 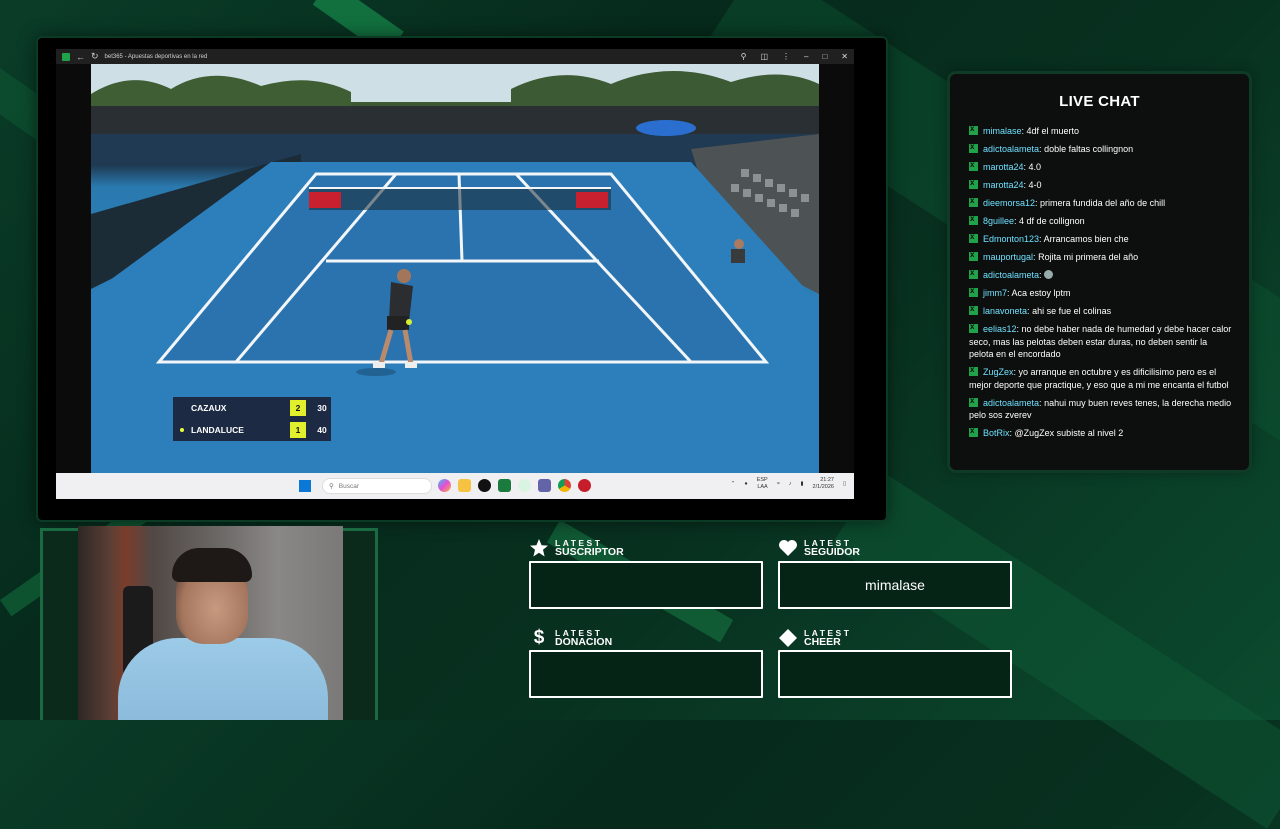 I want to click on chrome-icon, so click(x=564, y=485).